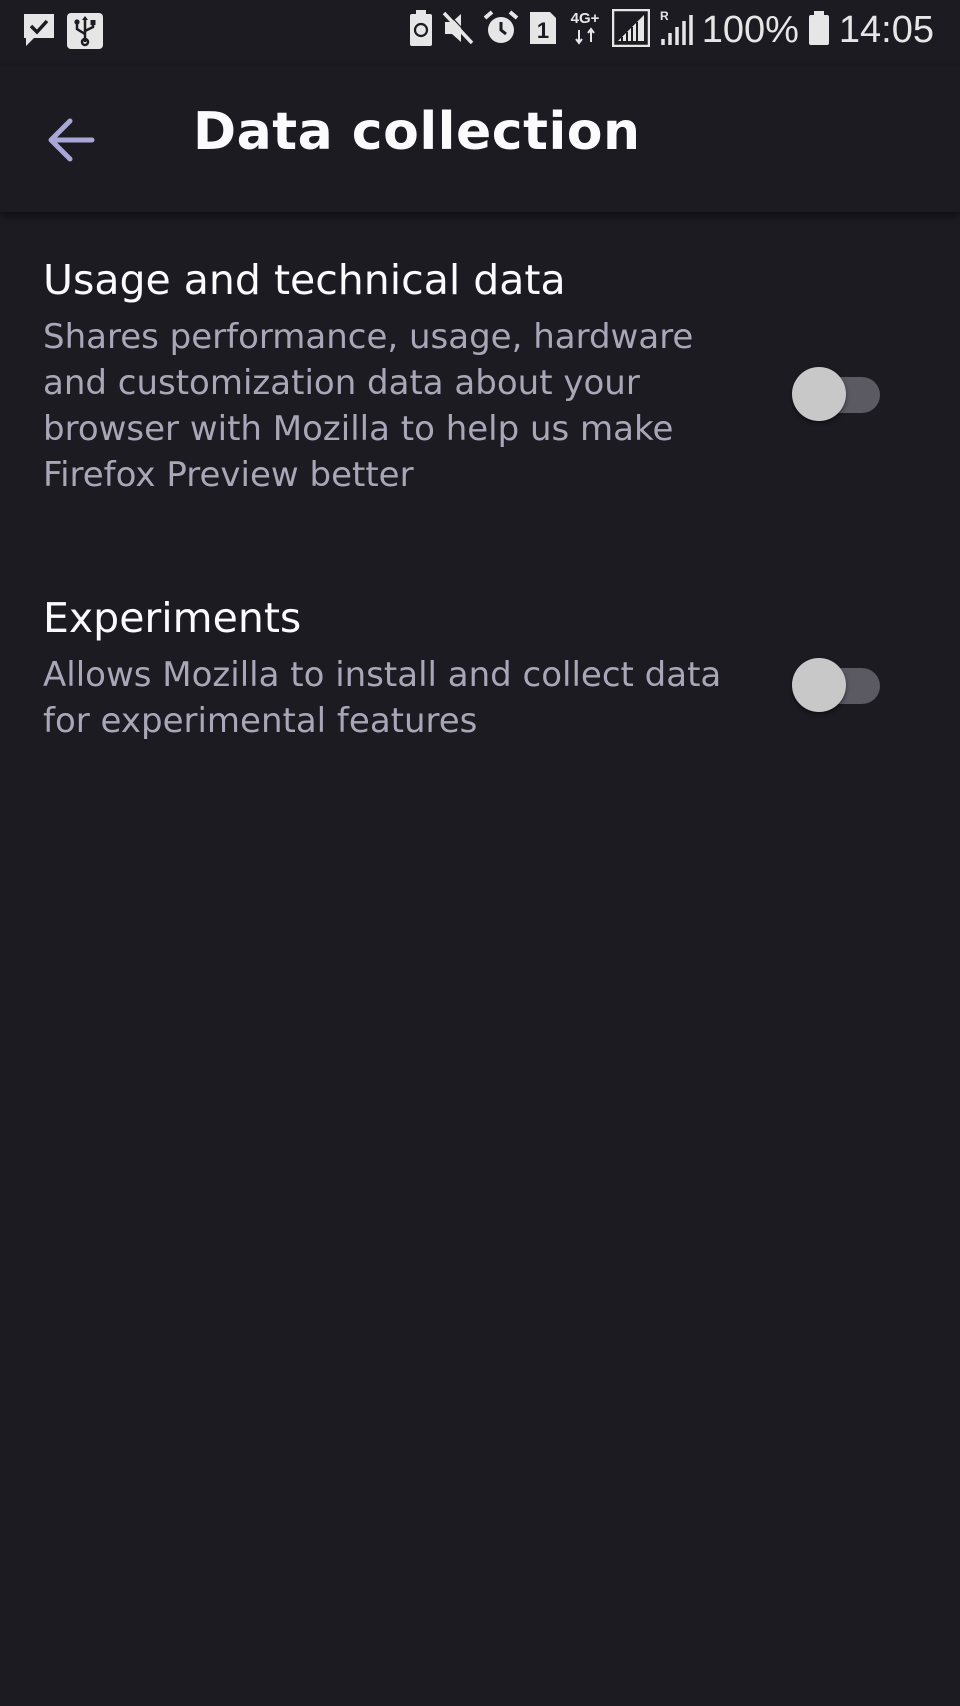 This screenshot has width=960, height=1706. I want to click on mute-icon, so click(458, 30).